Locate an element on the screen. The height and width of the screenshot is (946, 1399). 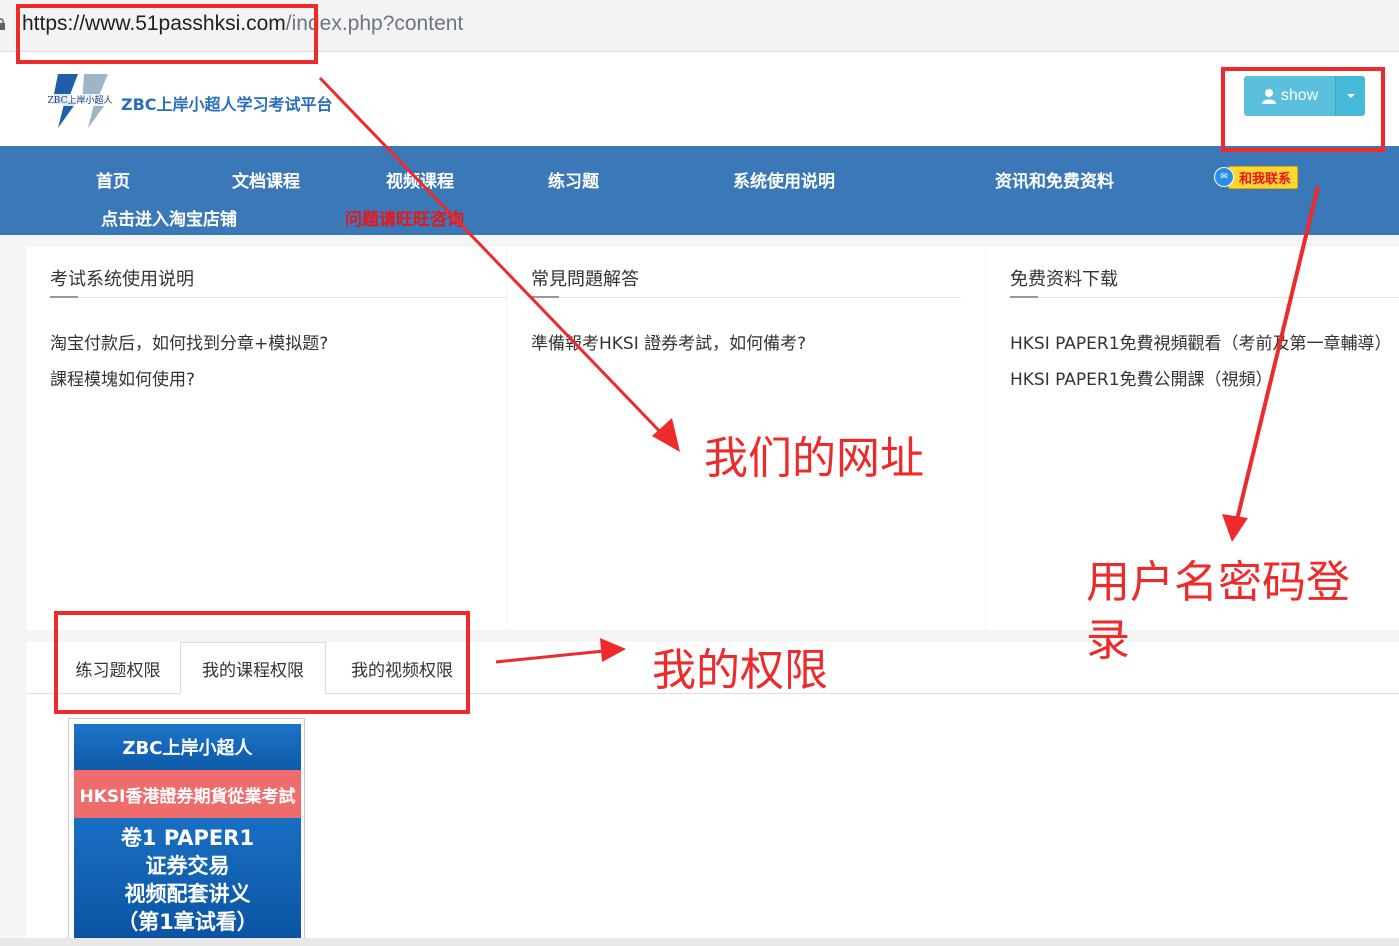
contact-button: ✉ 和我联系 is located at coordinates (1256, 177).